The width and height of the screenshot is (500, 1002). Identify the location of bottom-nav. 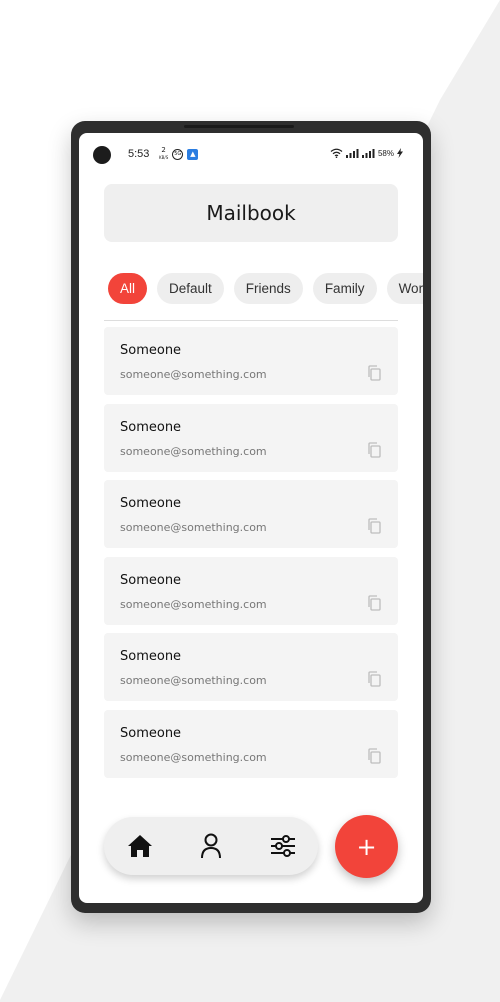
(211, 846).